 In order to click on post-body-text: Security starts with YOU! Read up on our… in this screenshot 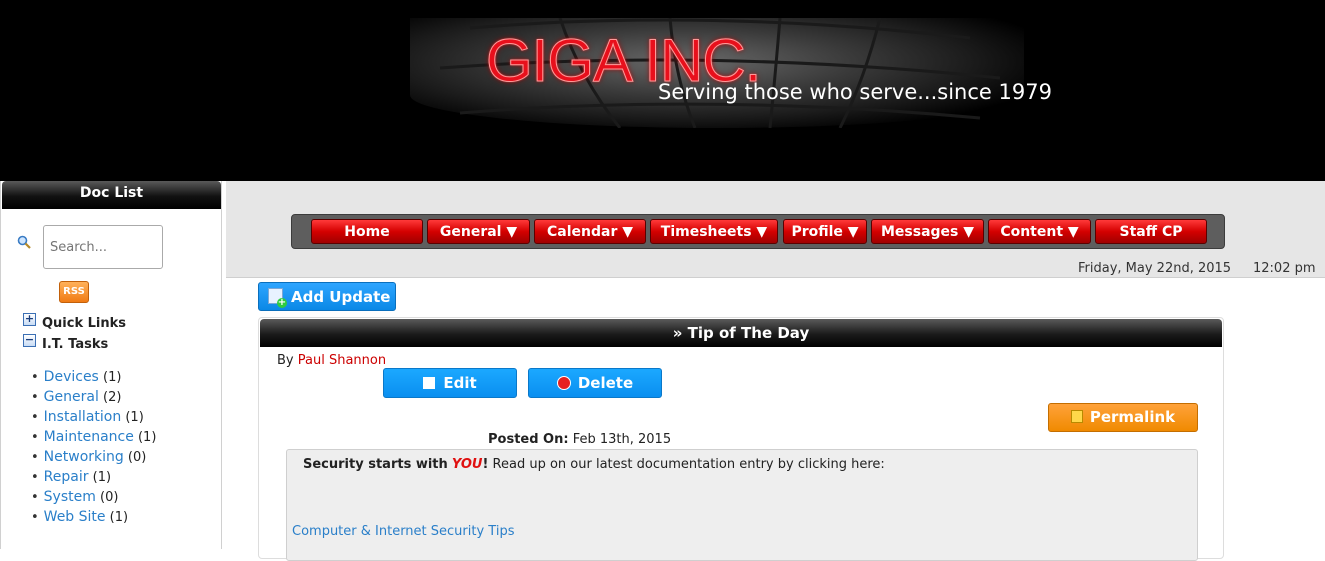, I will do `click(594, 464)`.